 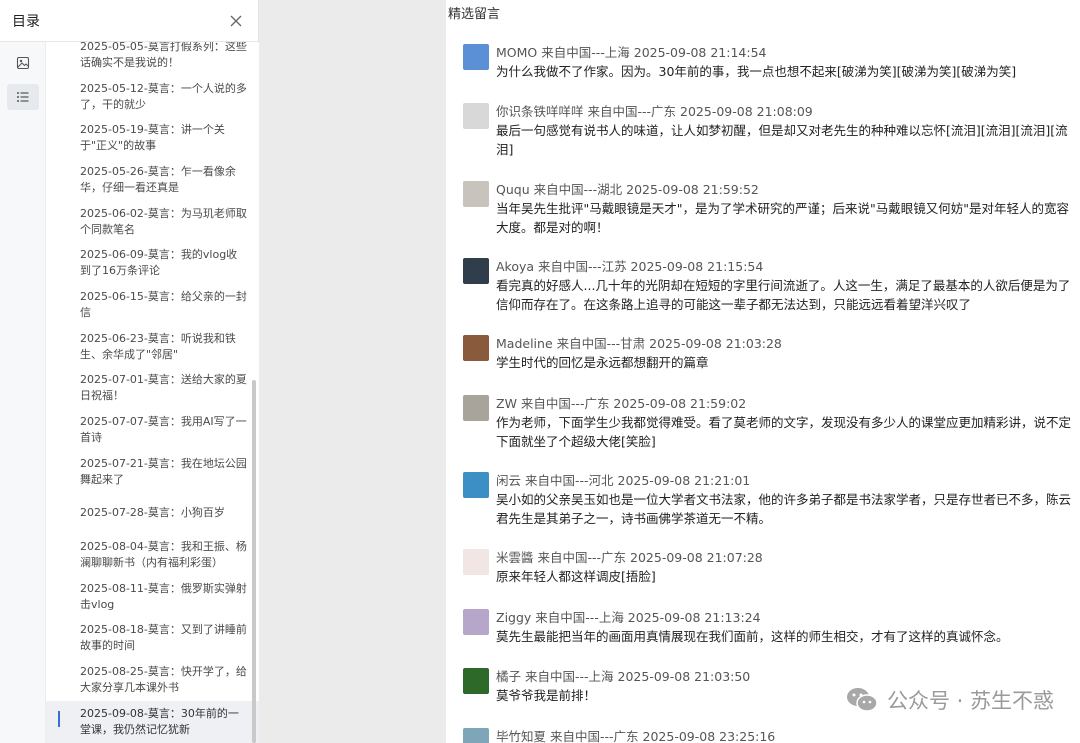 I want to click on toc-item-label: 2025-05-12-莫言：一个人说的多了，干的就少, so click(x=163, y=96).